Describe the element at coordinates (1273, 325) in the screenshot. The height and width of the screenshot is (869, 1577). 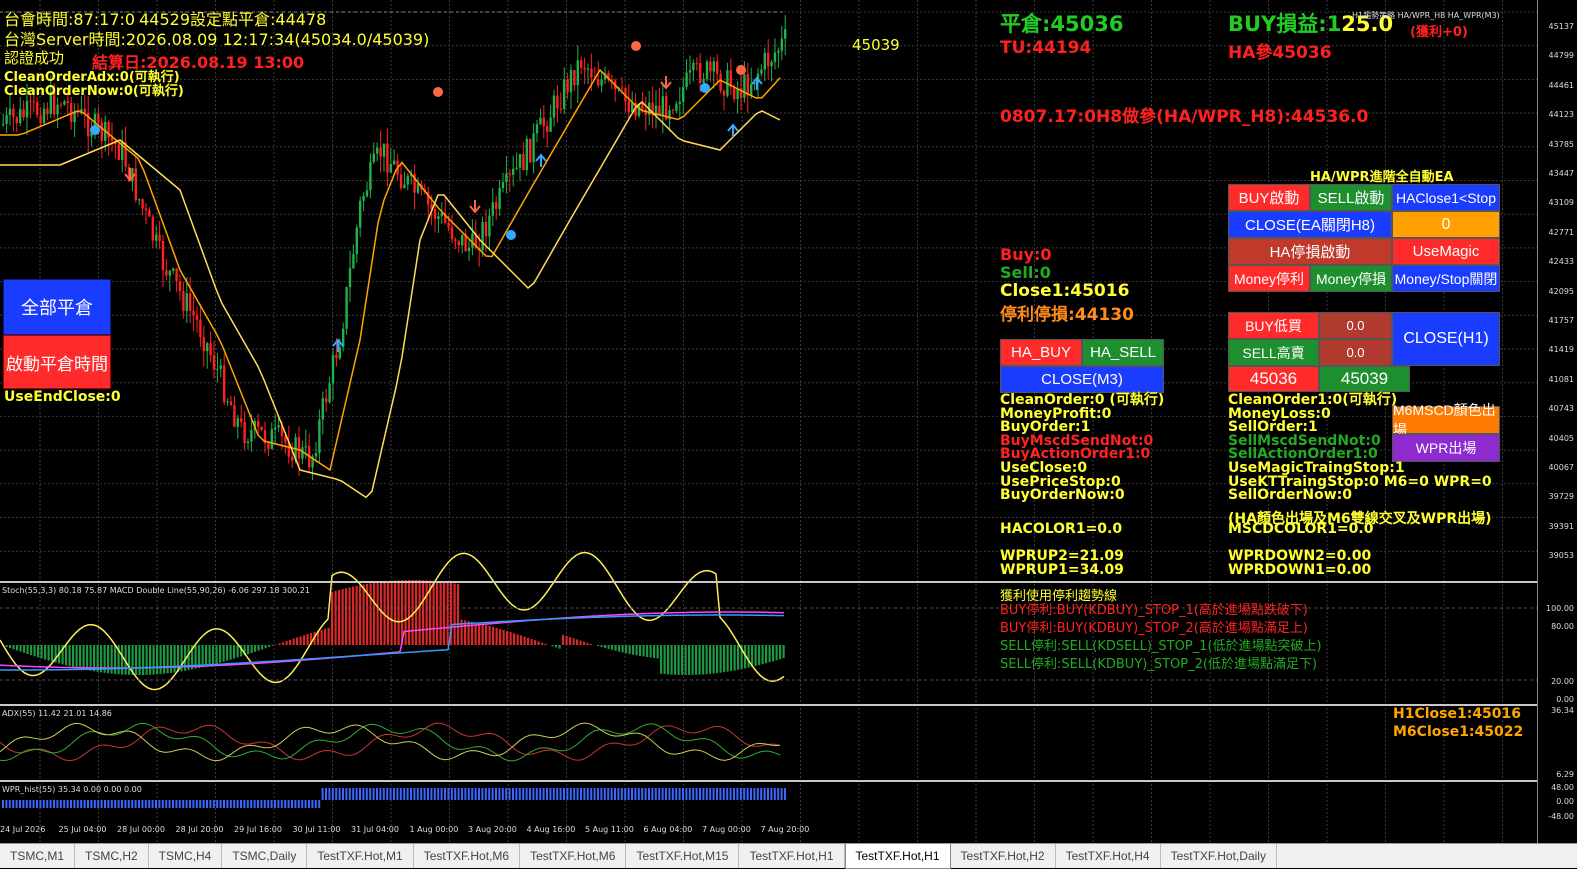
I see `buy-low-button: BUY低買` at that location.